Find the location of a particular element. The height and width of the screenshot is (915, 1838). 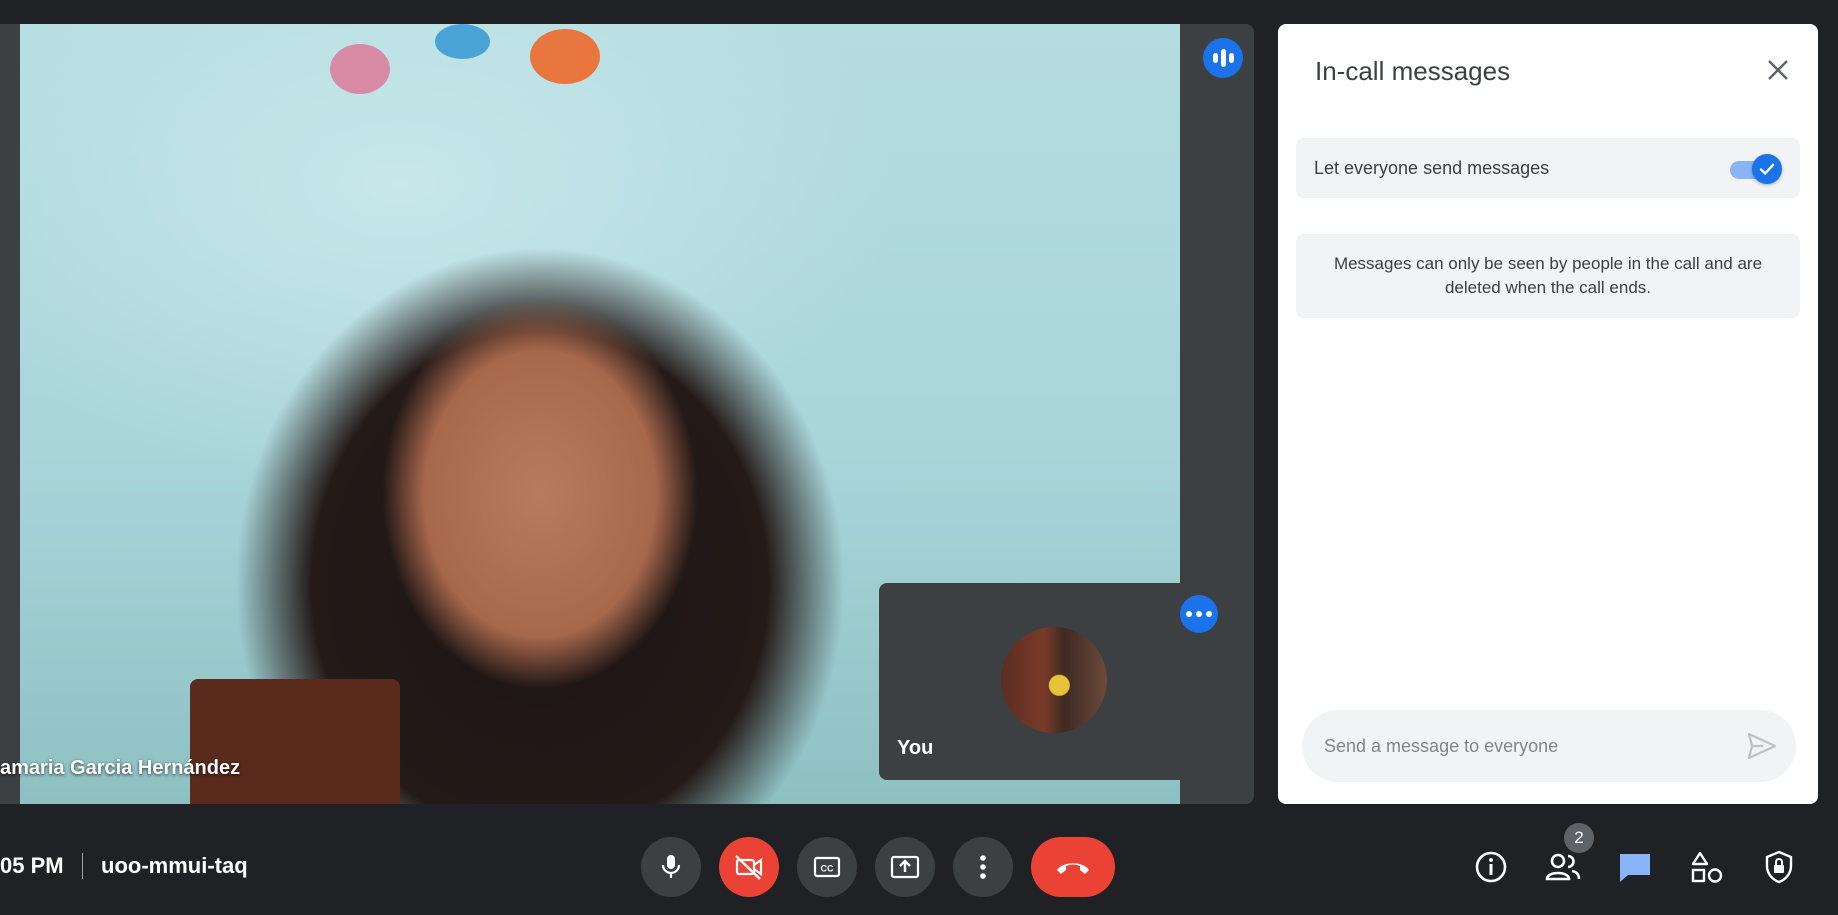

tile-options-button is located at coordinates (1199, 614).